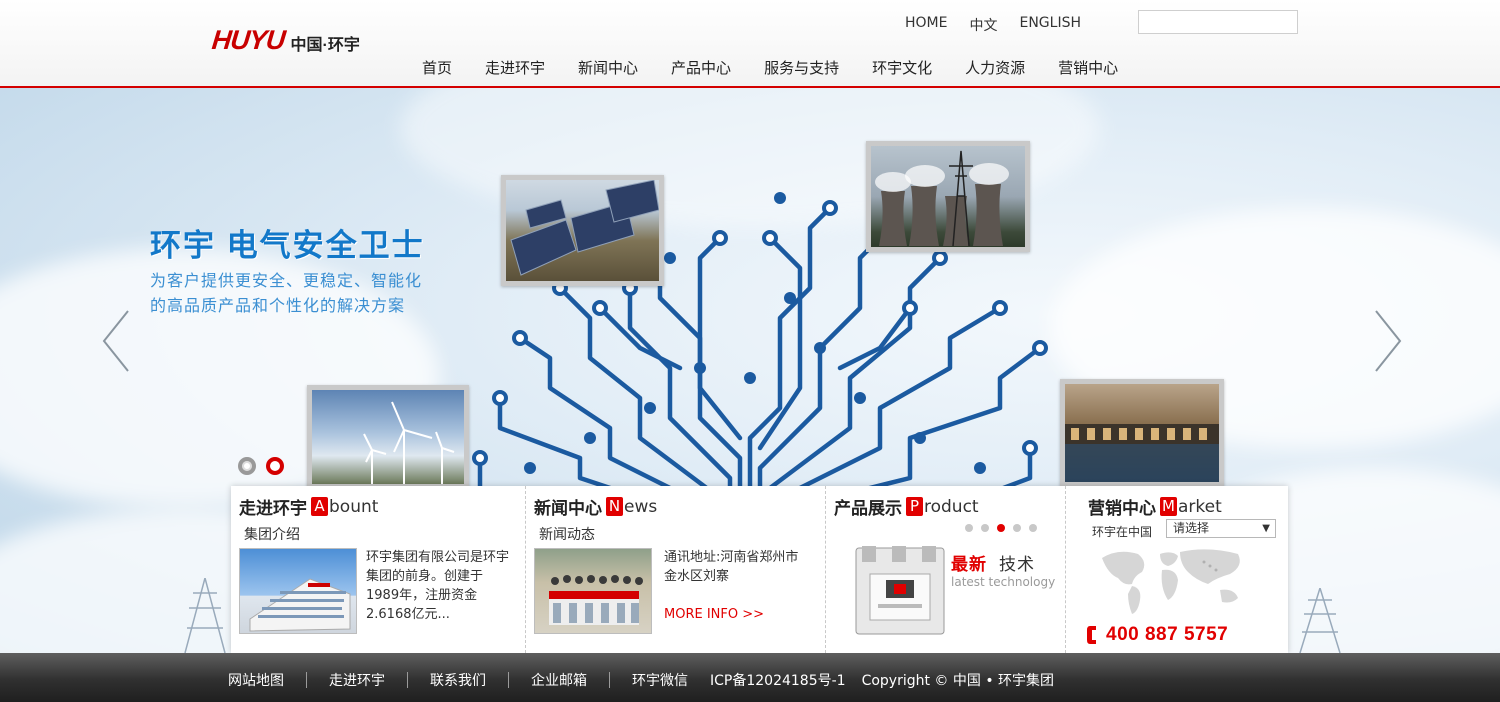  I want to click on nav-item-about: 走进环宇, so click(515, 67).